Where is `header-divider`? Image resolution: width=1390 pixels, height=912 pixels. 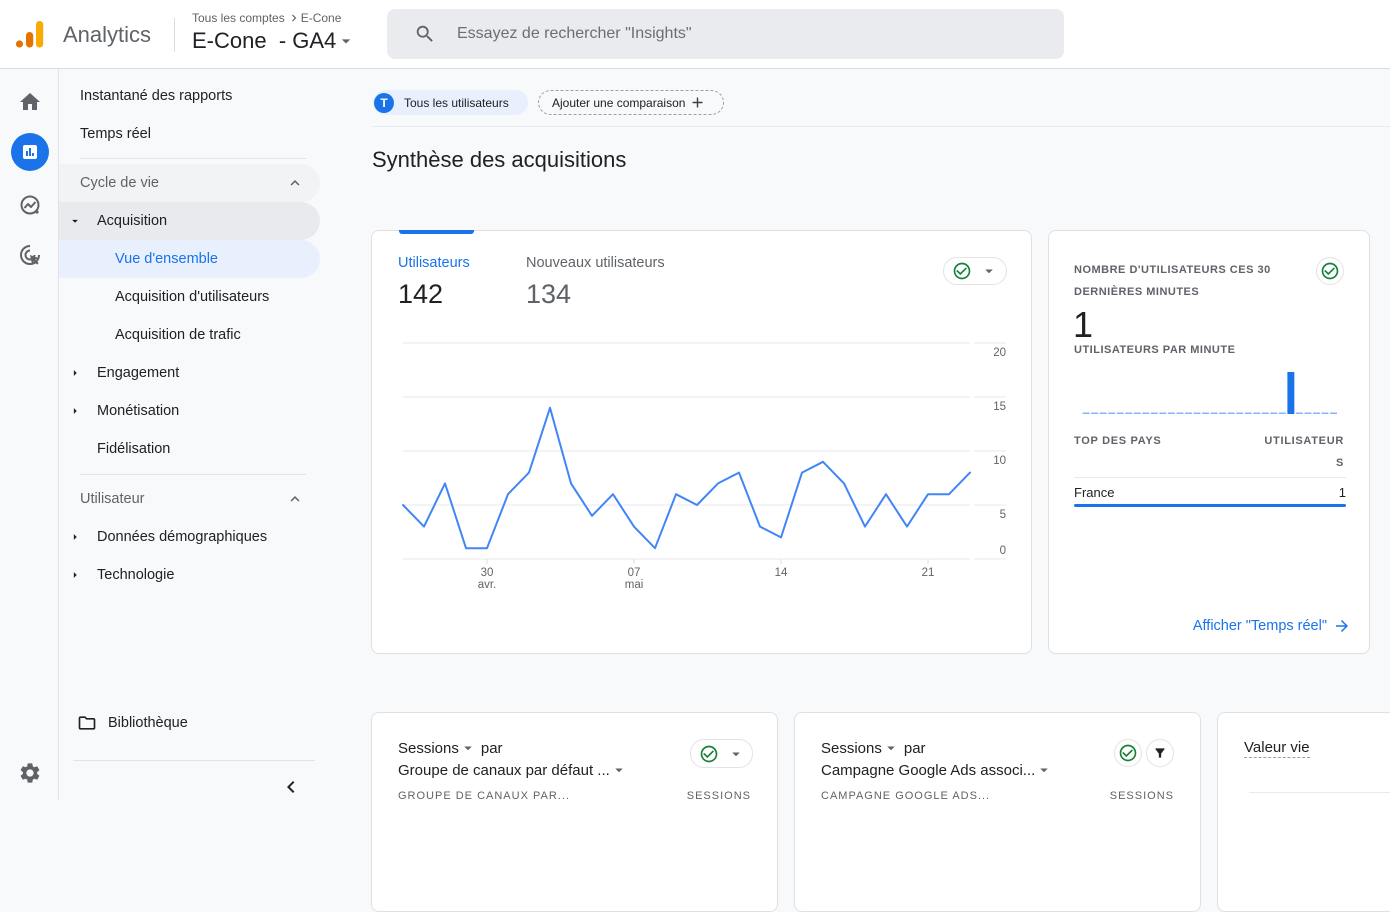
header-divider is located at coordinates (174, 35).